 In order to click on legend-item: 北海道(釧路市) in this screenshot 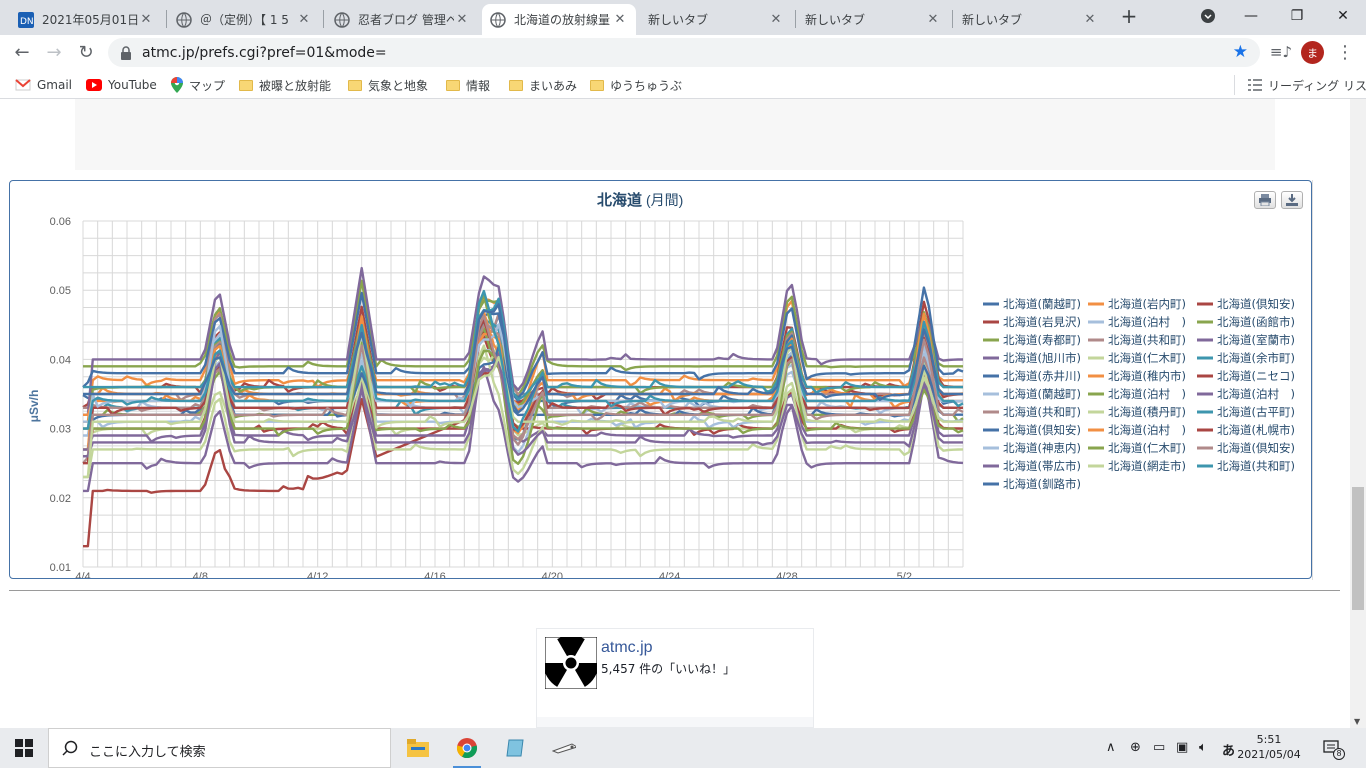, I will do `click(1042, 484)`.